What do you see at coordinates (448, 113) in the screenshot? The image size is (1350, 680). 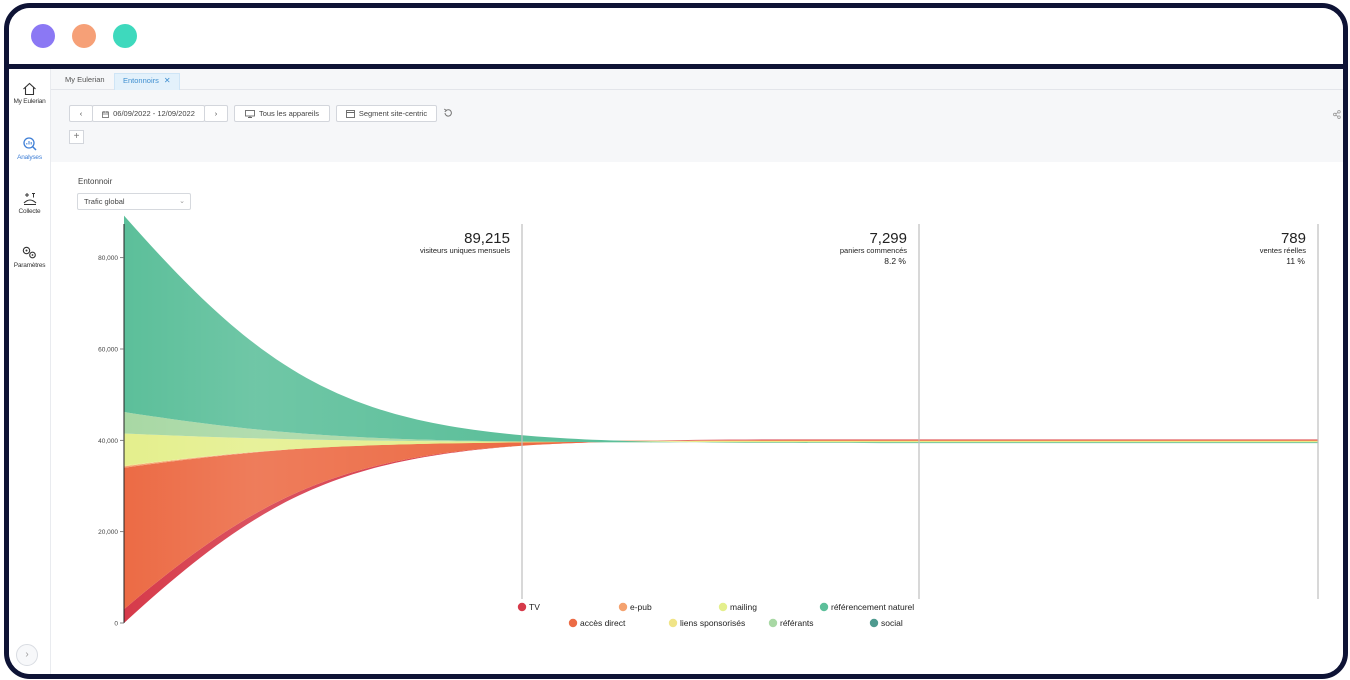 I see `reset-icon` at bounding box center [448, 113].